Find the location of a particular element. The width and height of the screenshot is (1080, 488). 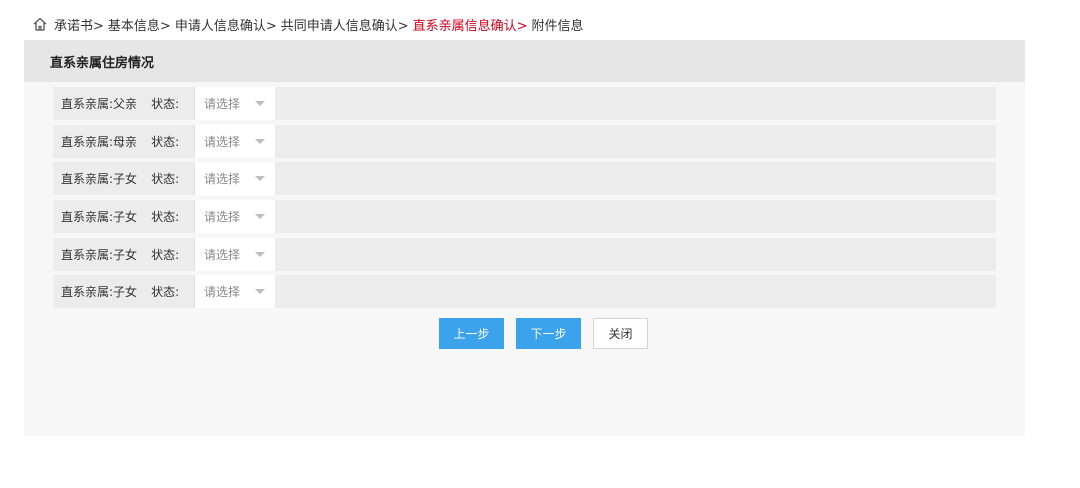

breadcrumb-commitment: 承诺书> is located at coordinates (79, 24).